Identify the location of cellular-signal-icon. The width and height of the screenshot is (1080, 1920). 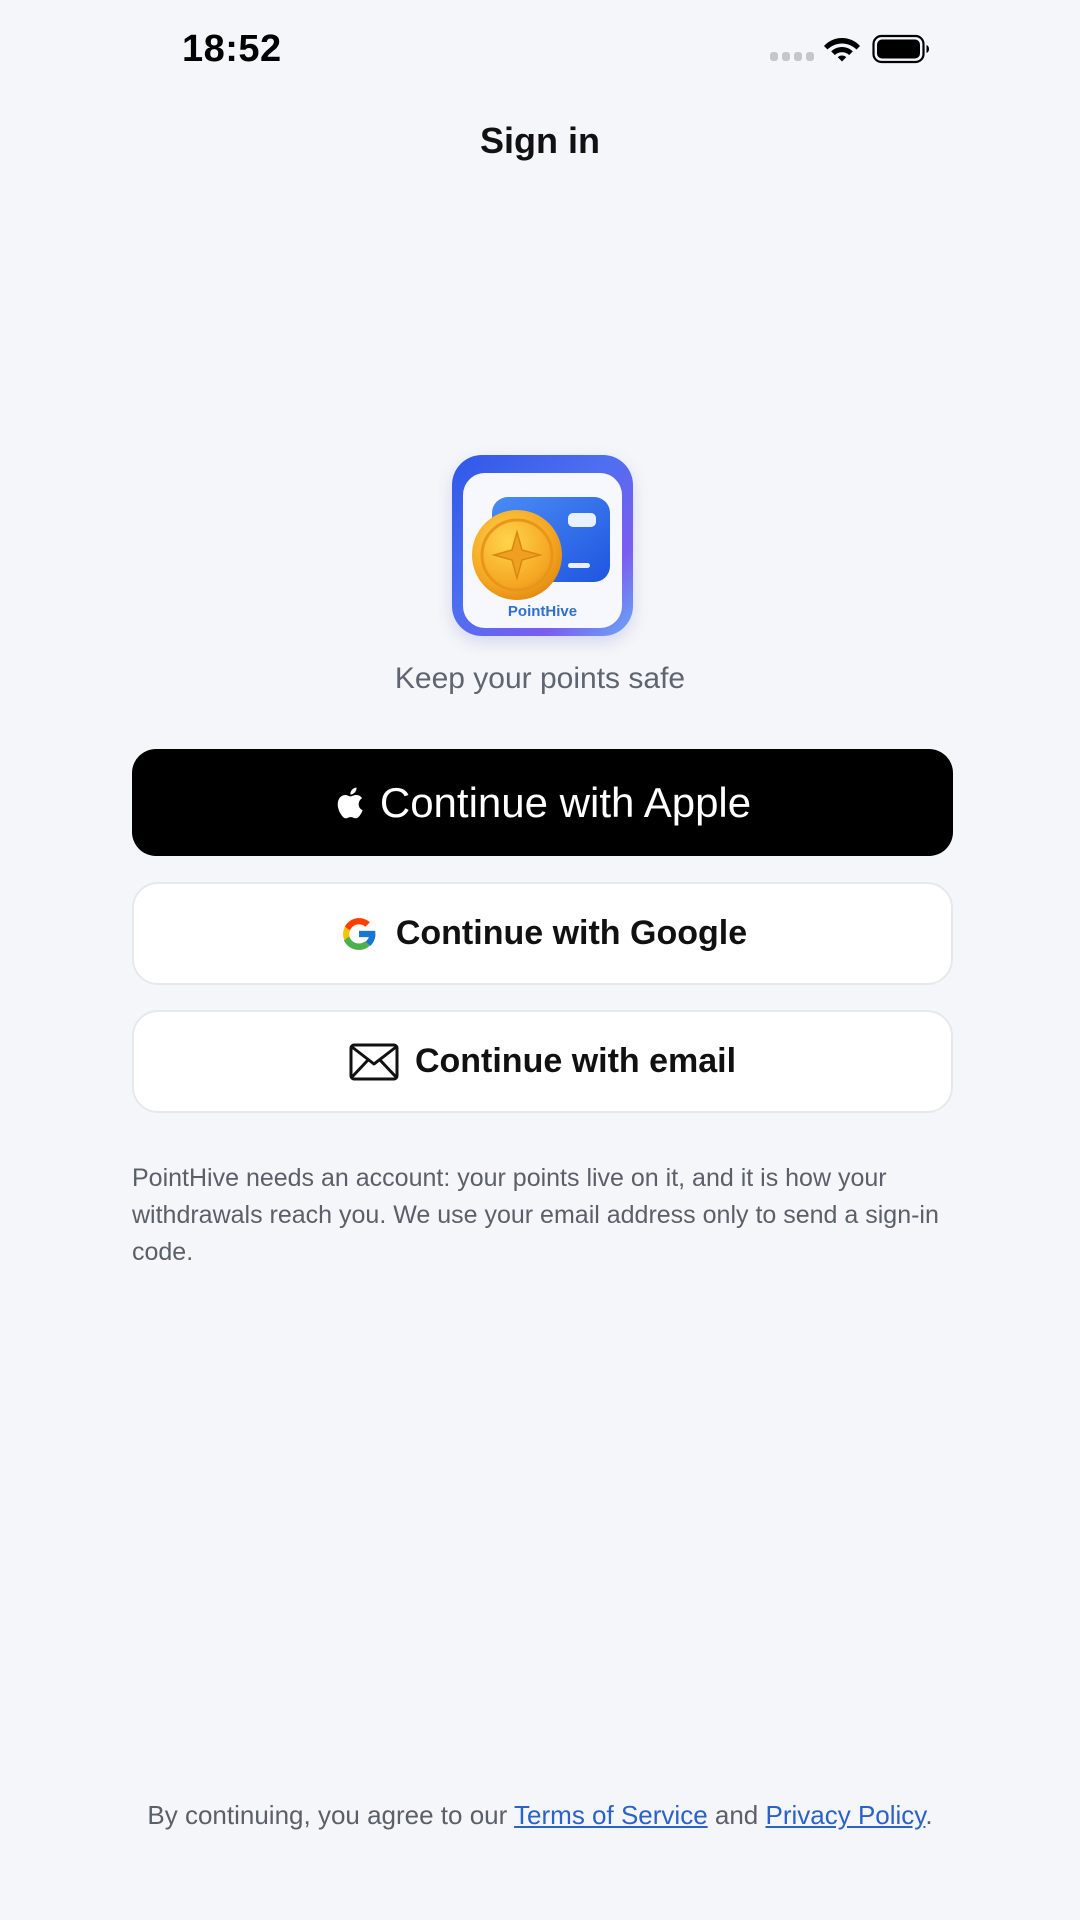
(792, 56).